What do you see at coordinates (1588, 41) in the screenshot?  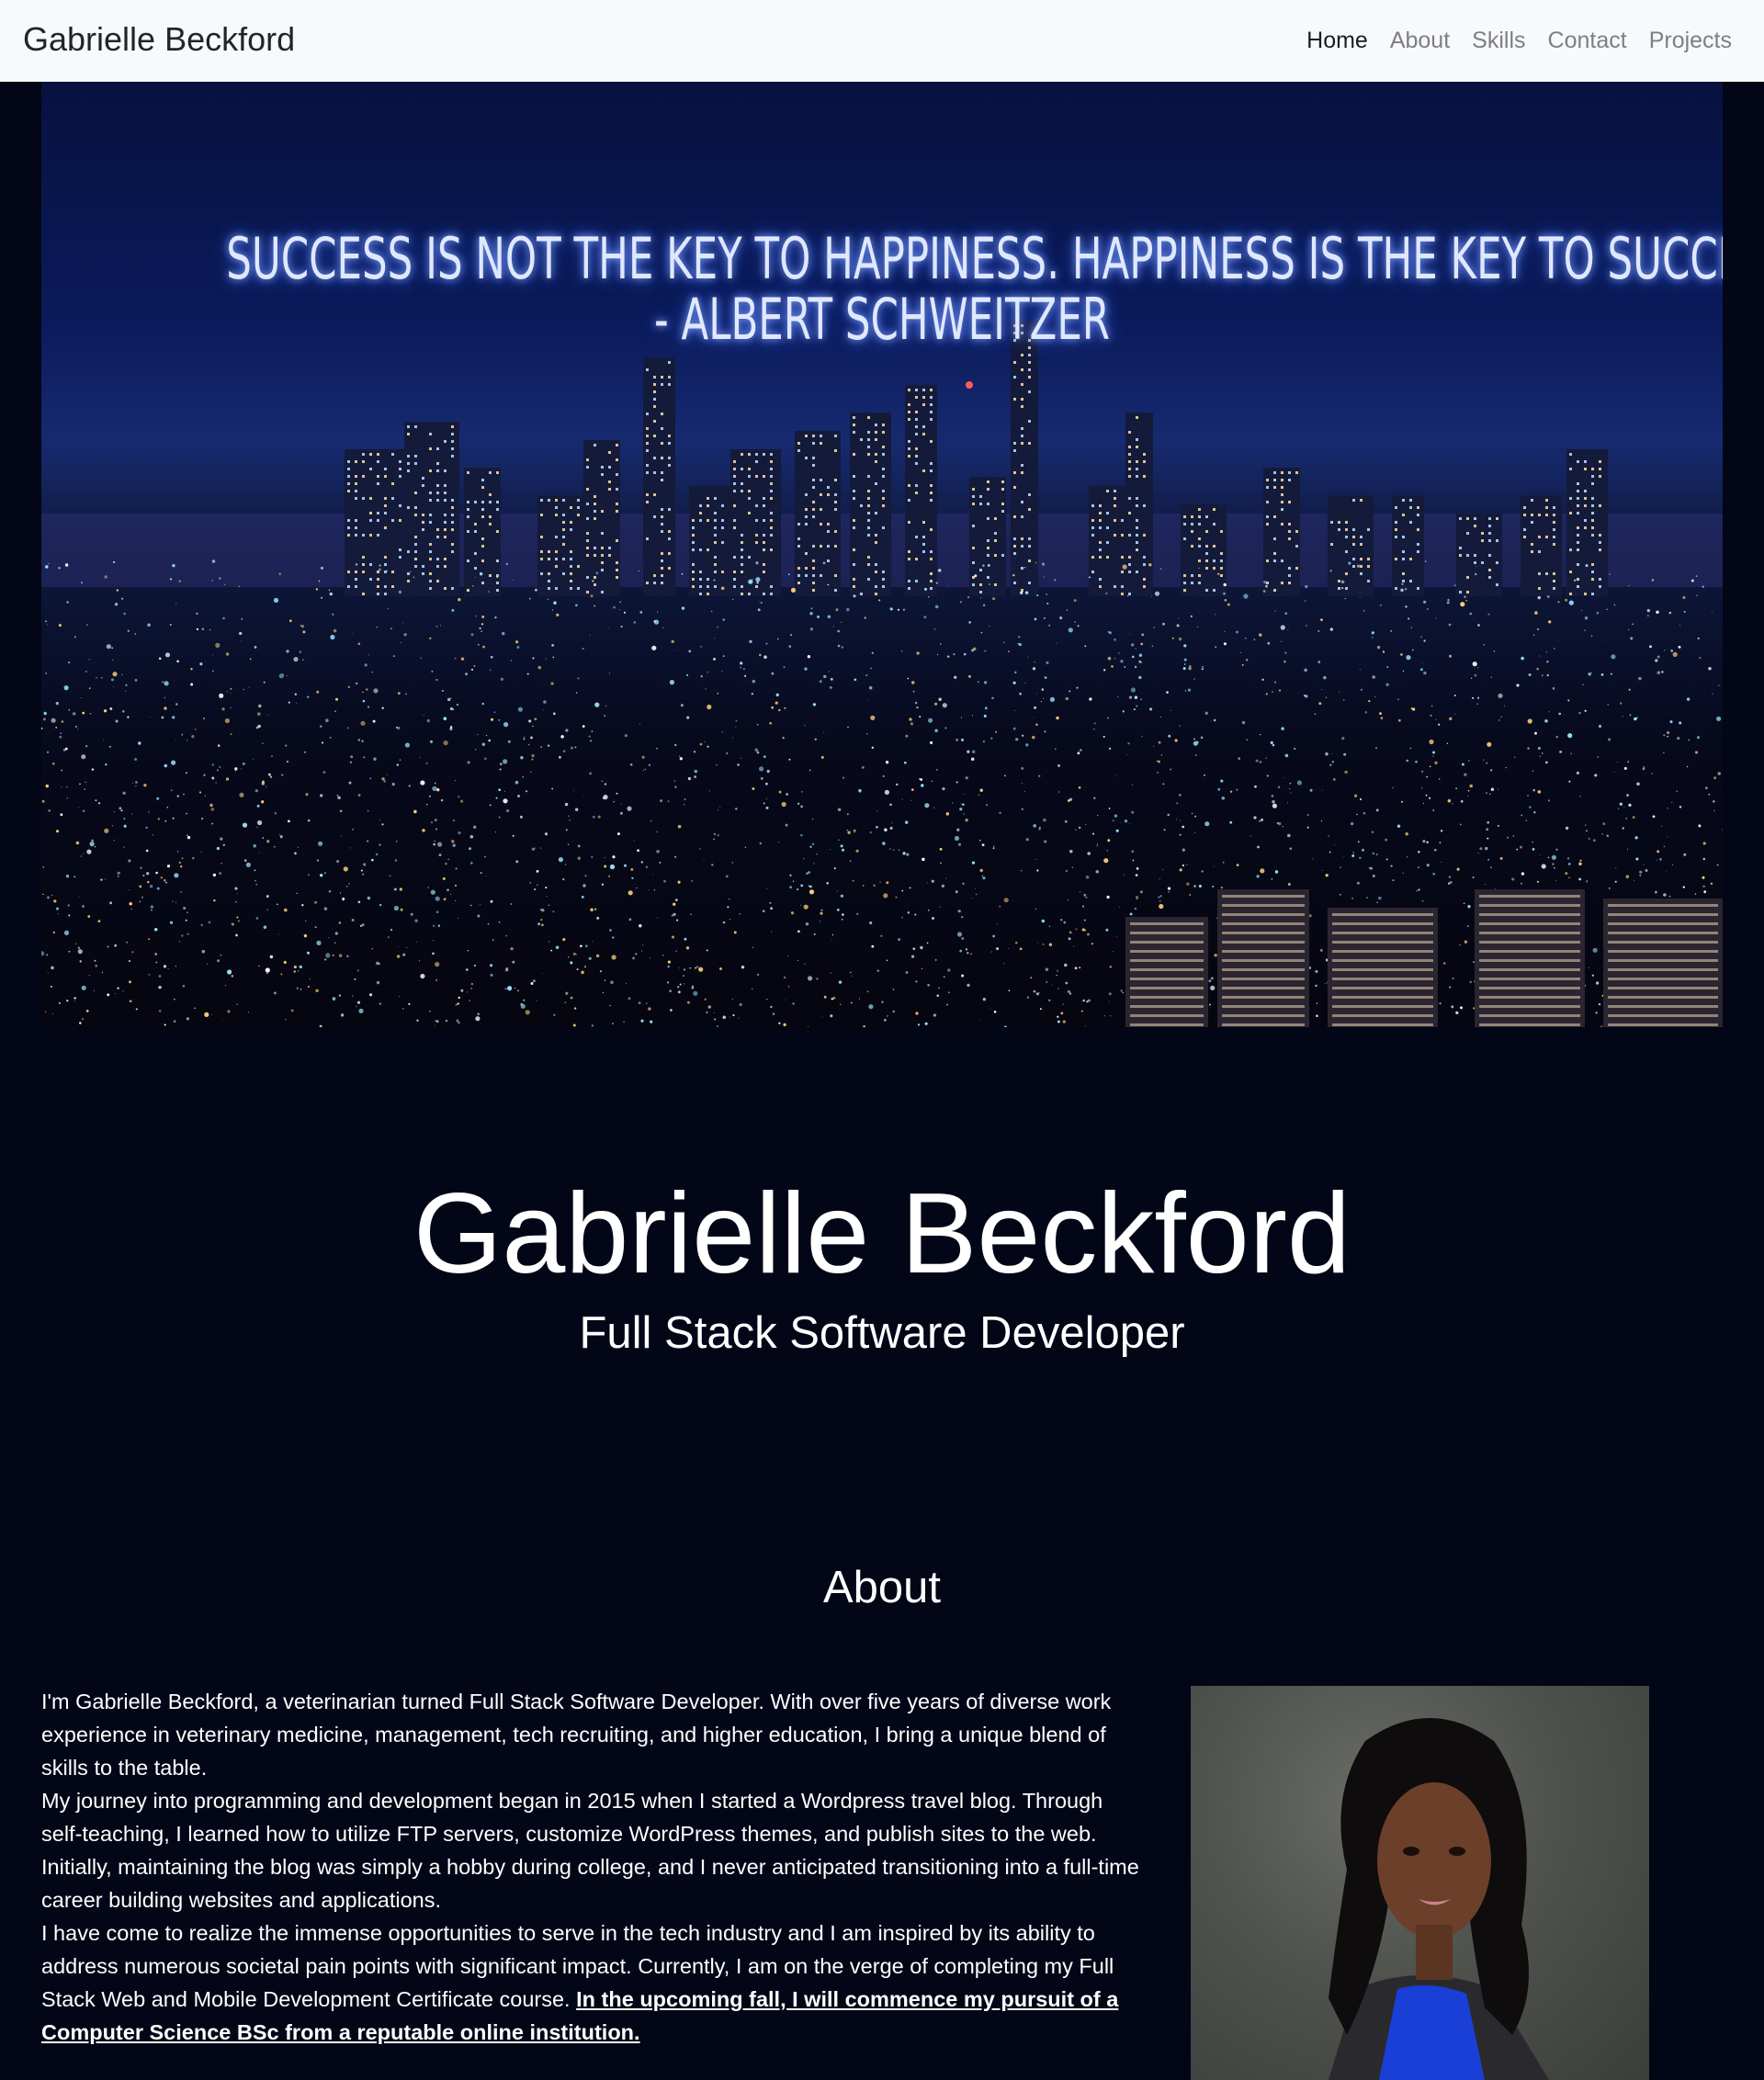 I see `nav-contact-link: Contact` at bounding box center [1588, 41].